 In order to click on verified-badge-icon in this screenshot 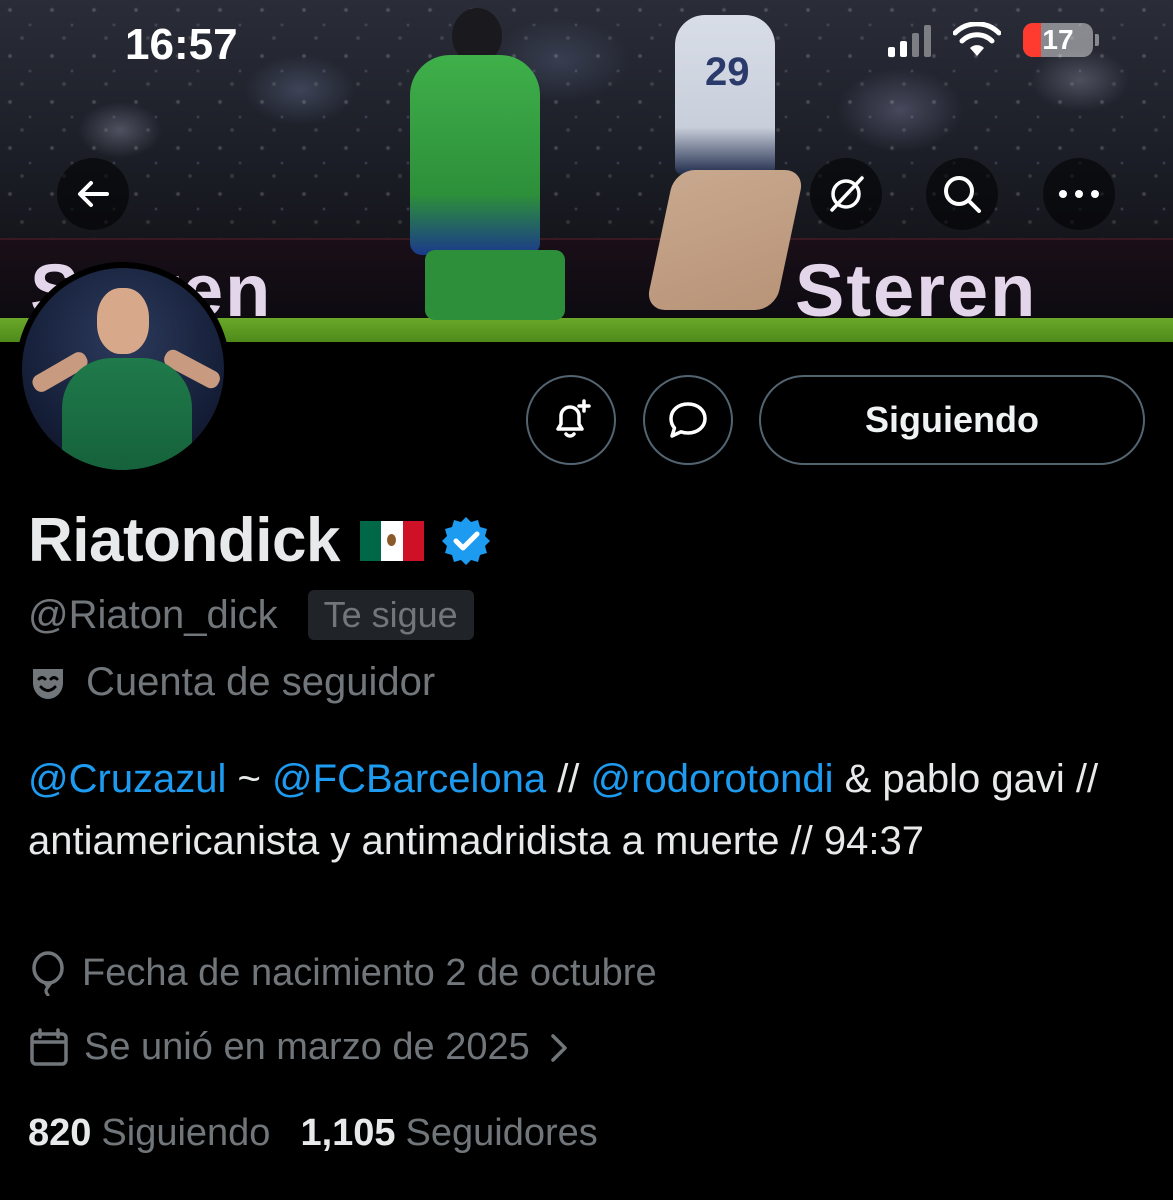, I will do `click(465, 540)`.